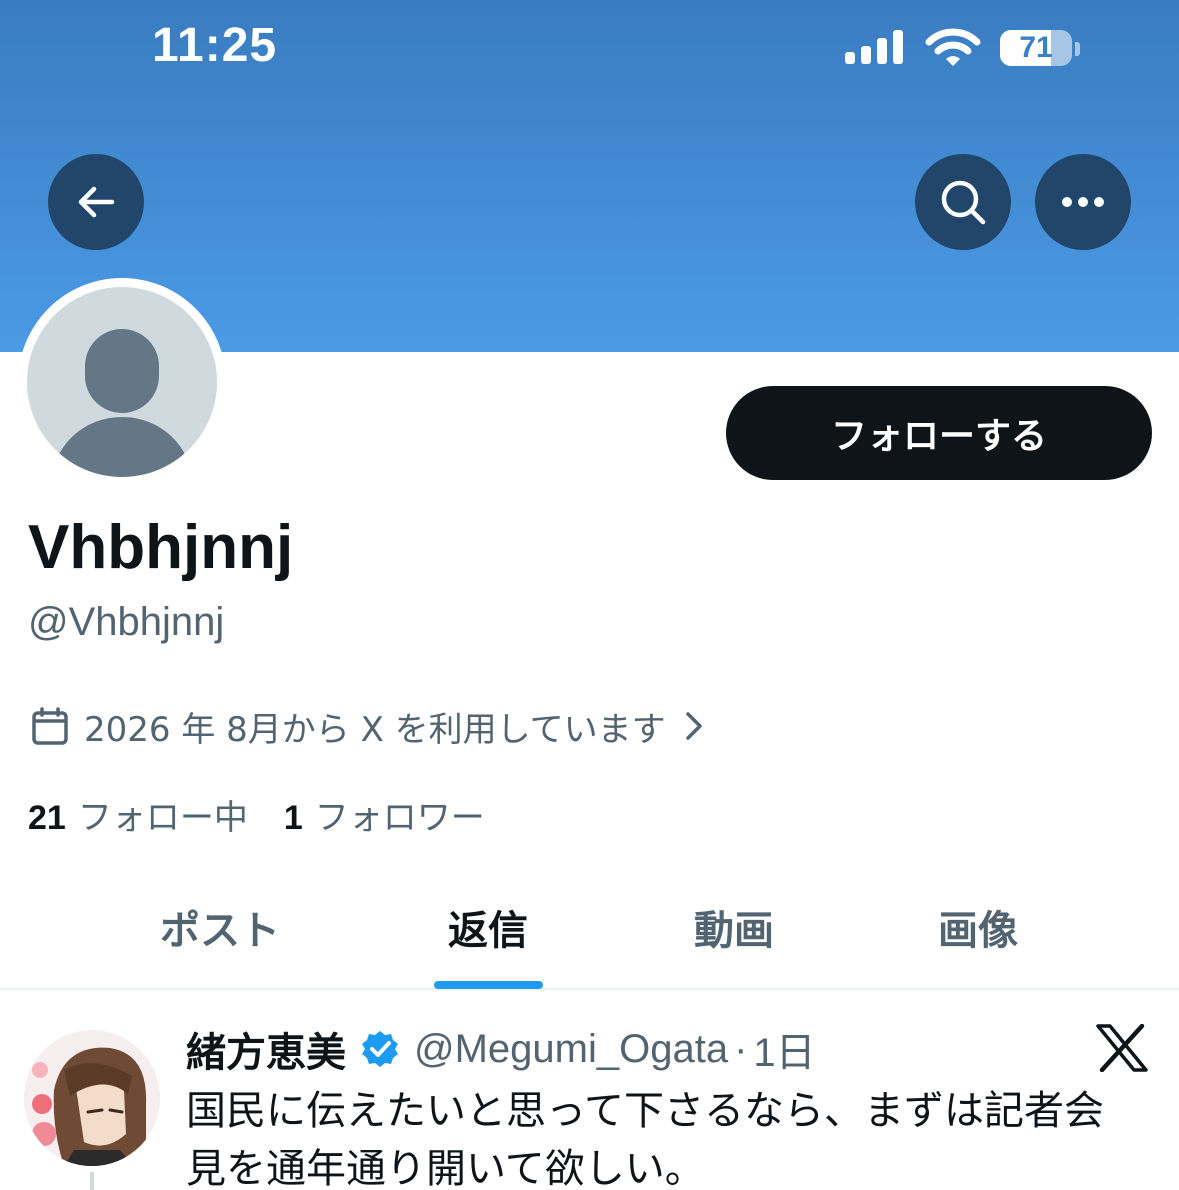  I want to click on following-label: フォロー中, so click(162, 818).